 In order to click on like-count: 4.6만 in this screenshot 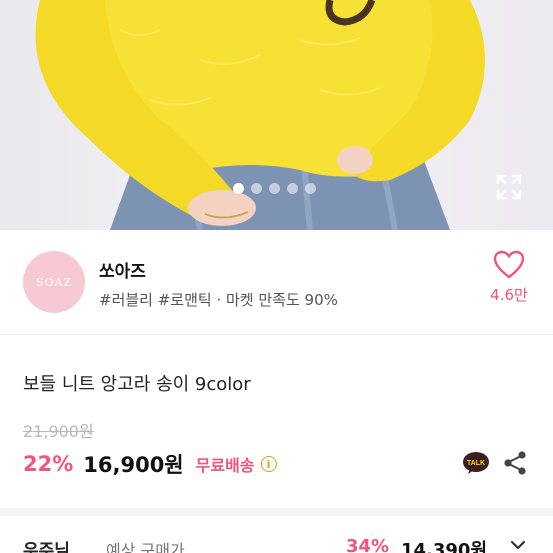, I will do `click(509, 295)`.